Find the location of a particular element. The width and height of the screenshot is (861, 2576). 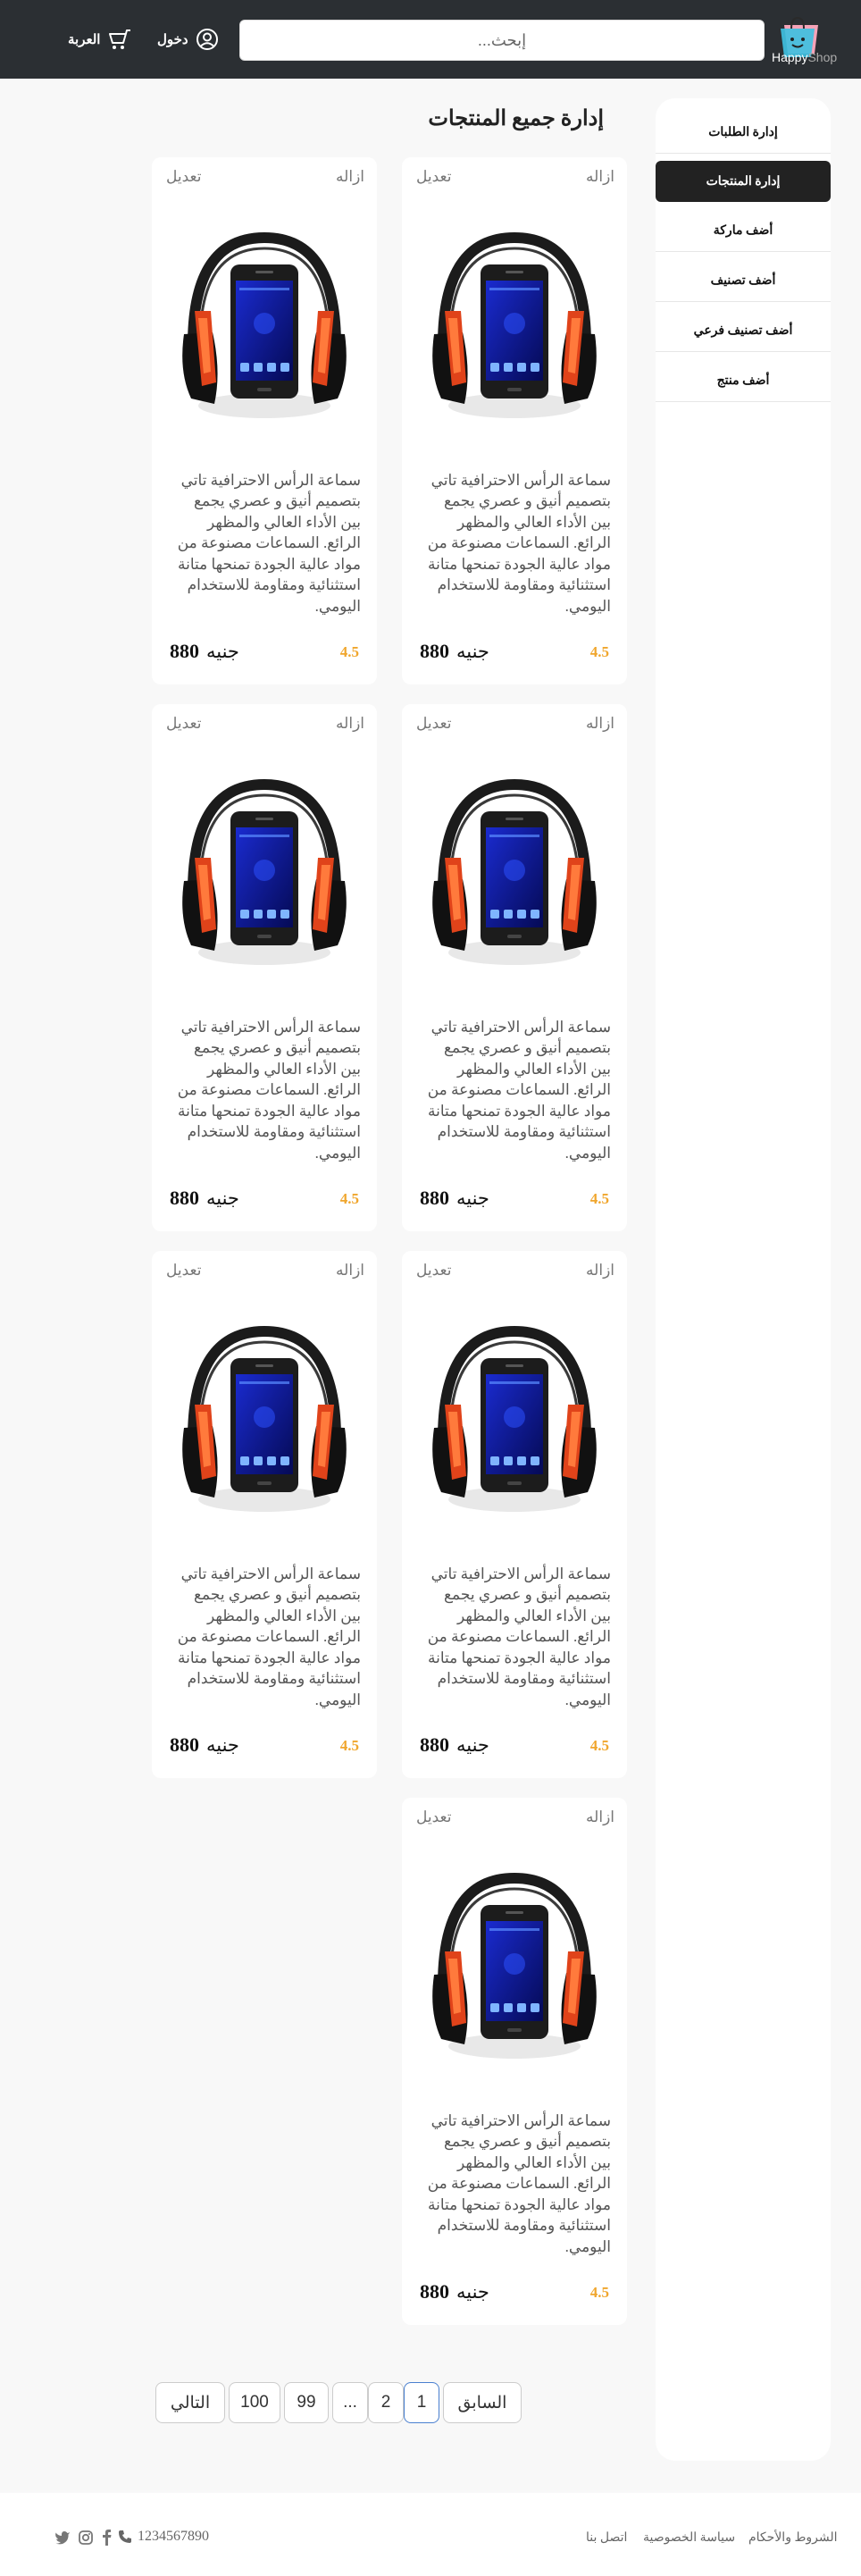

sidebar-item-add-brand: أضف ماركة is located at coordinates (743, 231).